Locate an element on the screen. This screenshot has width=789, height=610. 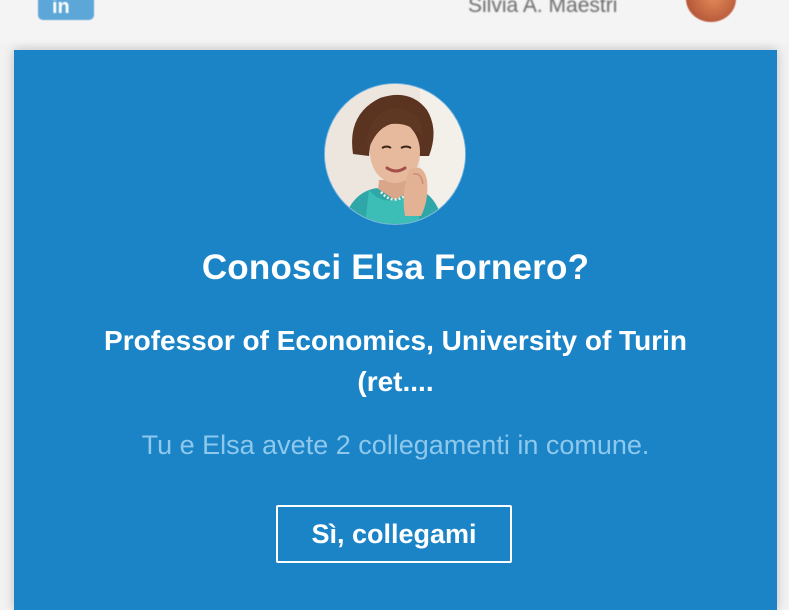
profile-photo is located at coordinates (395, 154).